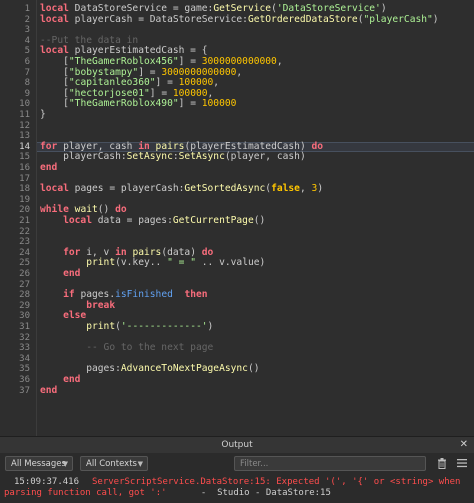  I want to click on messages-filter-label: All Messages, so click(38, 464).